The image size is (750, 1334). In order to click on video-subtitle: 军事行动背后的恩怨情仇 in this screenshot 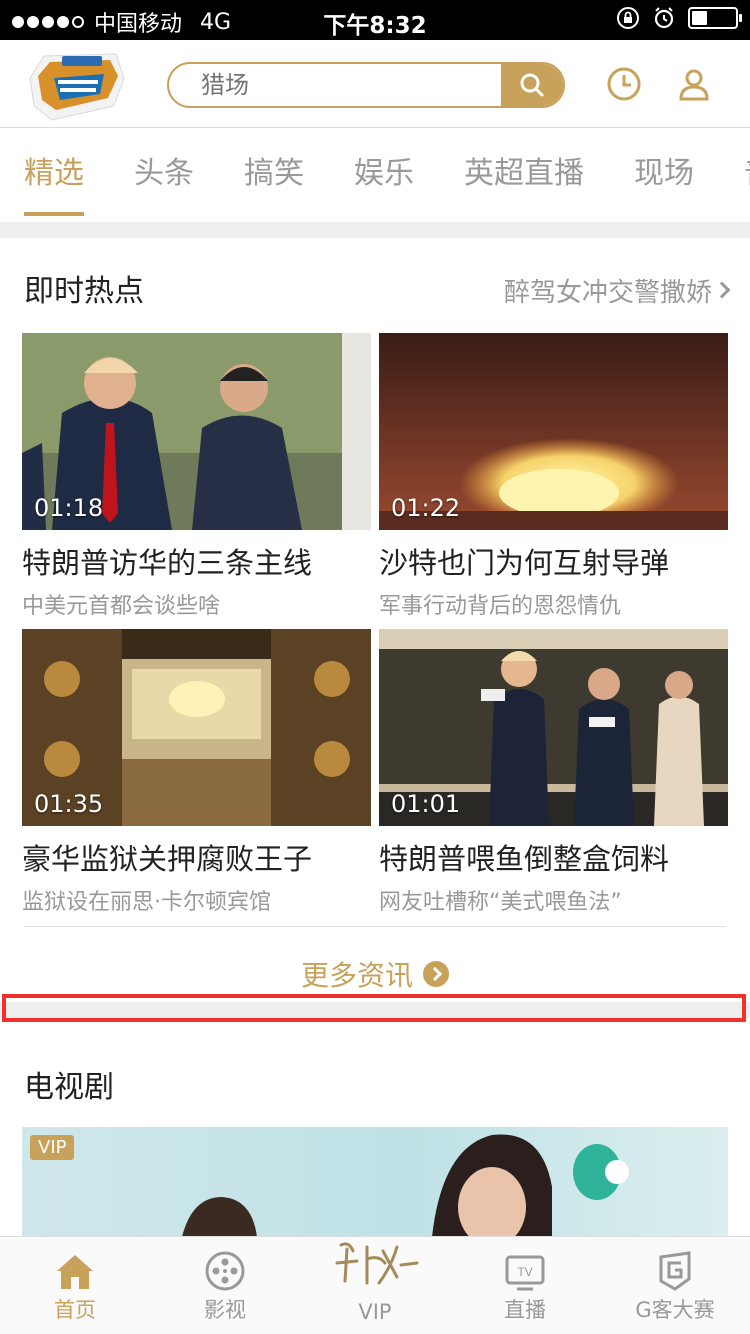, I will do `click(500, 606)`.